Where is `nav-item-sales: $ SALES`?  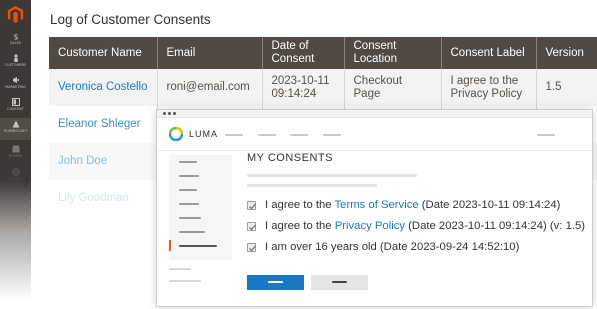 nav-item-sales: $ SALES is located at coordinates (15, 41).